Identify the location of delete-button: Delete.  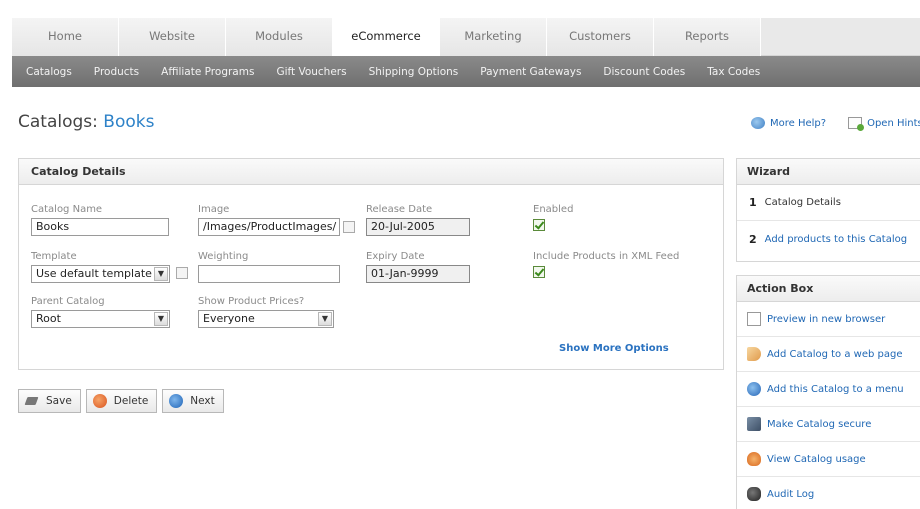
(121, 401).